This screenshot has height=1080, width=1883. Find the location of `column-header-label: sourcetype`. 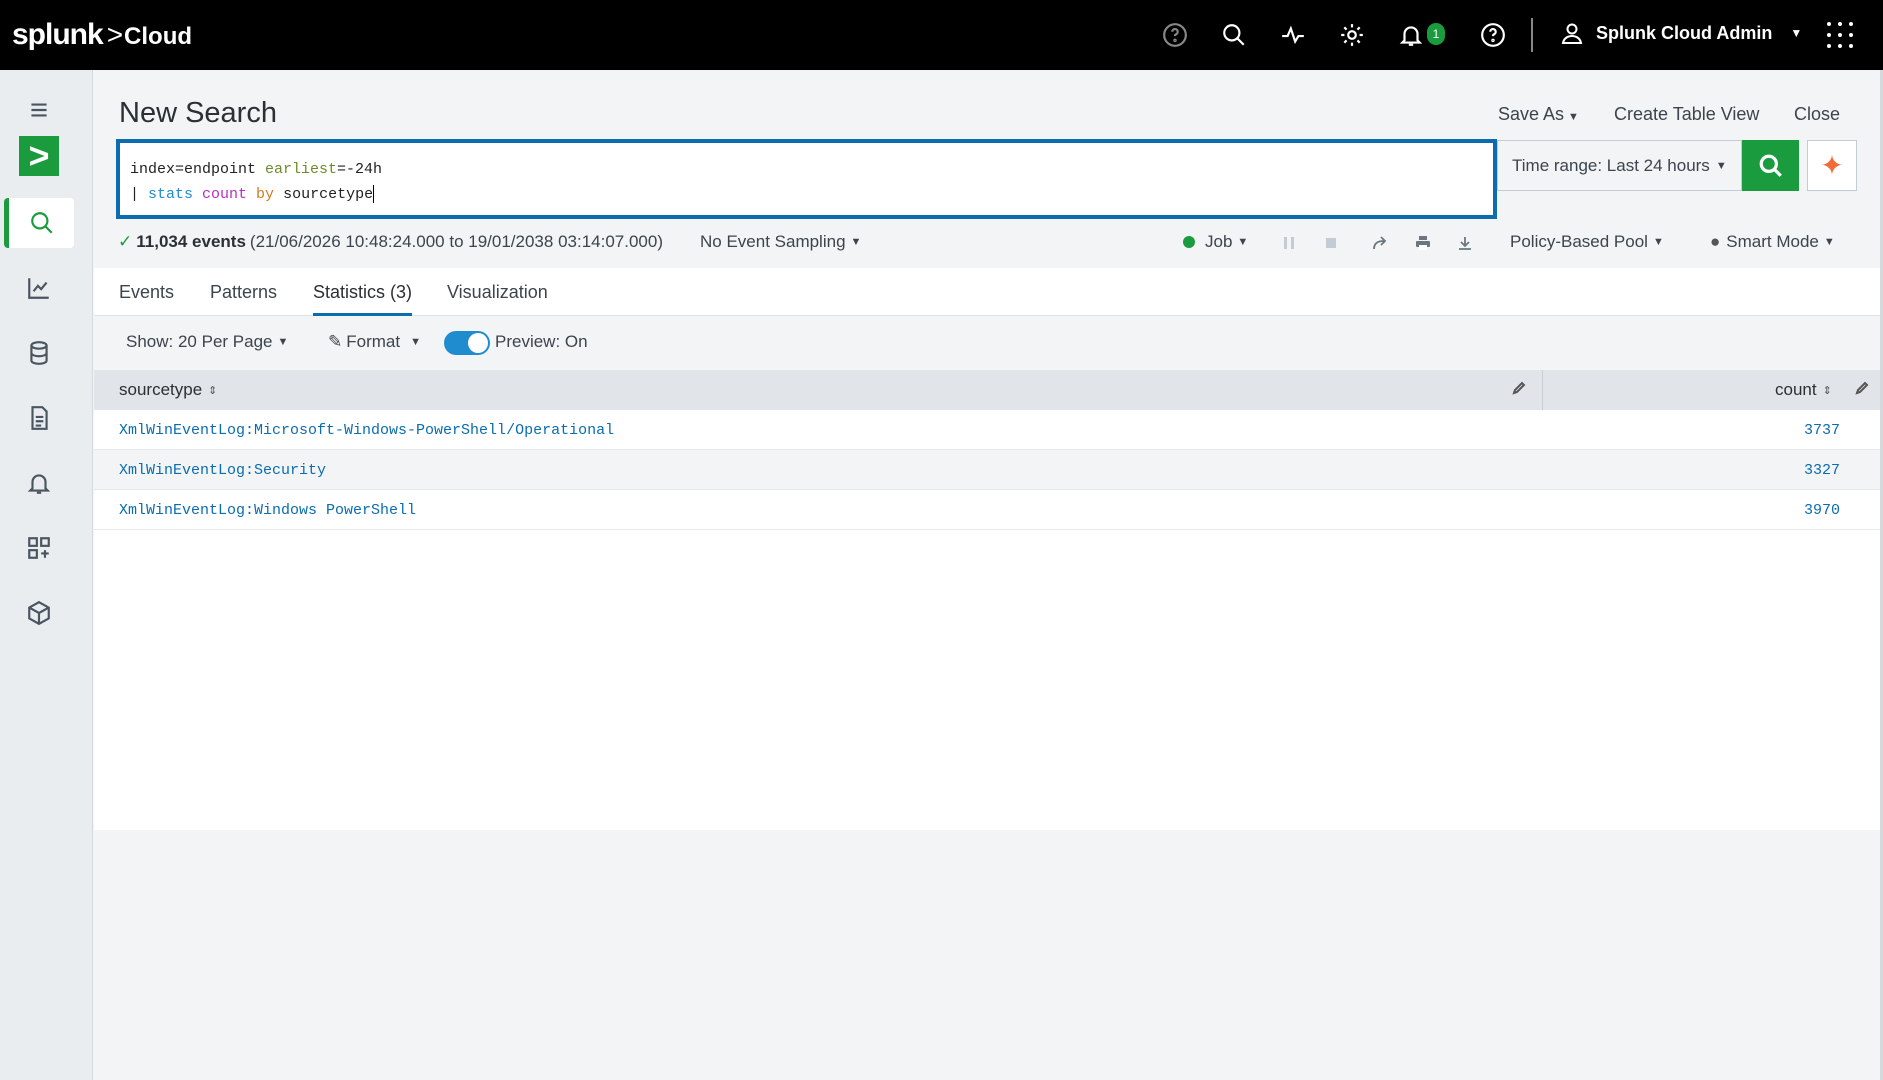

column-header-label: sourcetype is located at coordinates (161, 389).